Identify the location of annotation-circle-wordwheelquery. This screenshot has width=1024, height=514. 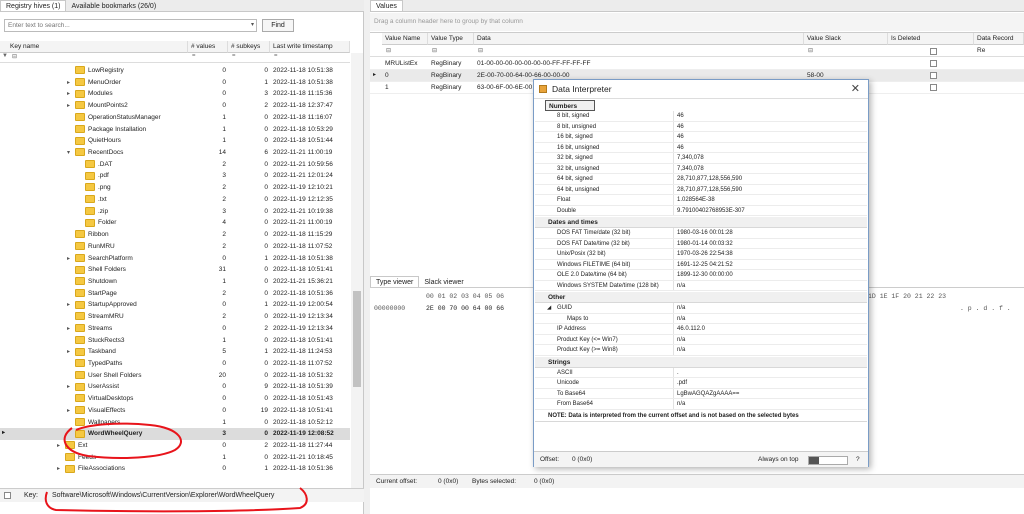
(122, 440).